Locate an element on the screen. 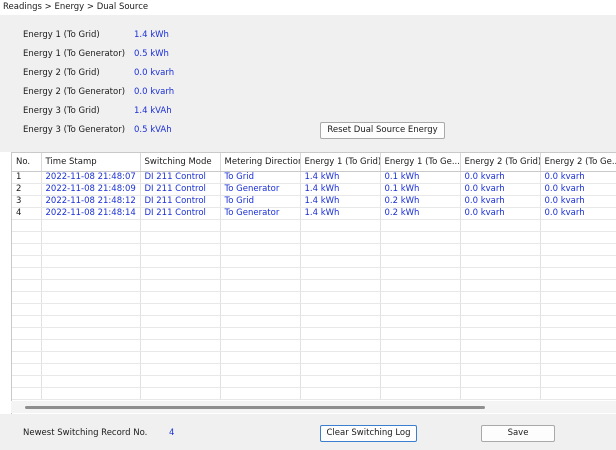 The width and height of the screenshot is (616, 450). summary-value: 1.4 kWh is located at coordinates (151, 35).